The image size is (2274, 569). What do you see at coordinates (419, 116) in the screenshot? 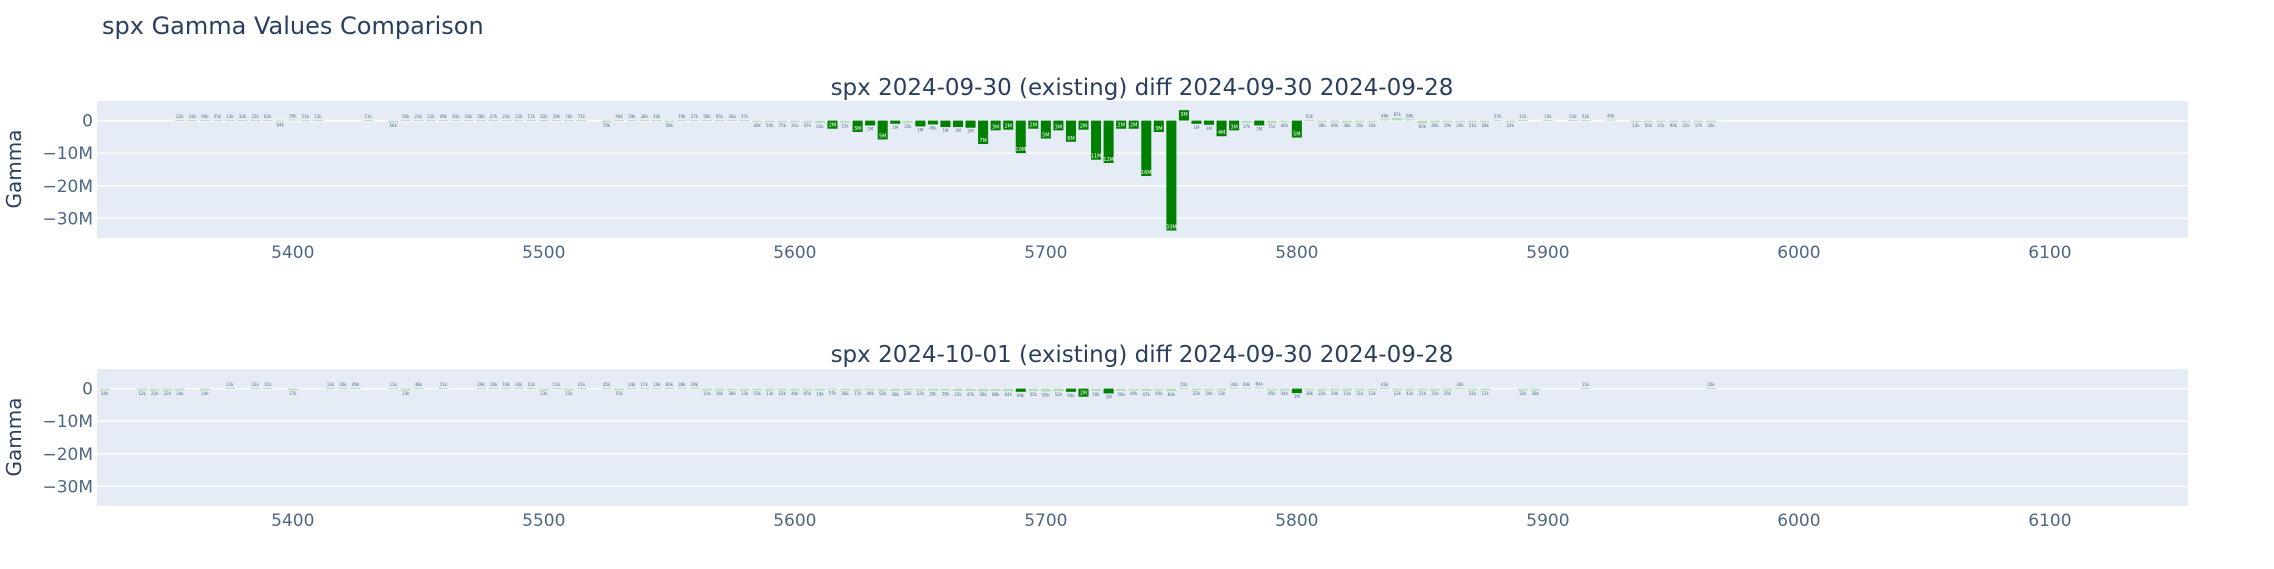
I see `bar-data-label: 23k` at bounding box center [419, 116].